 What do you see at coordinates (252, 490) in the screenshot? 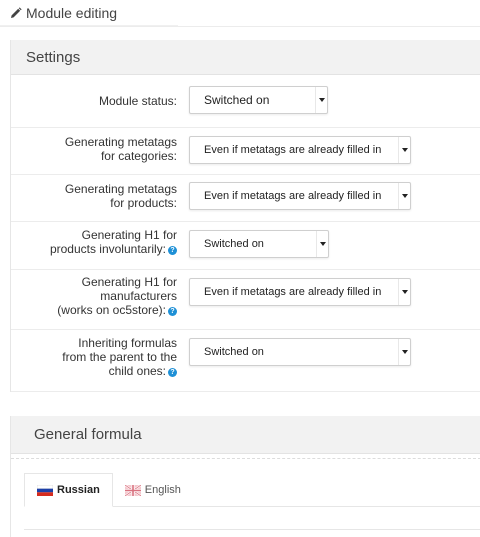
I see `language-tabs: Russian English` at bounding box center [252, 490].